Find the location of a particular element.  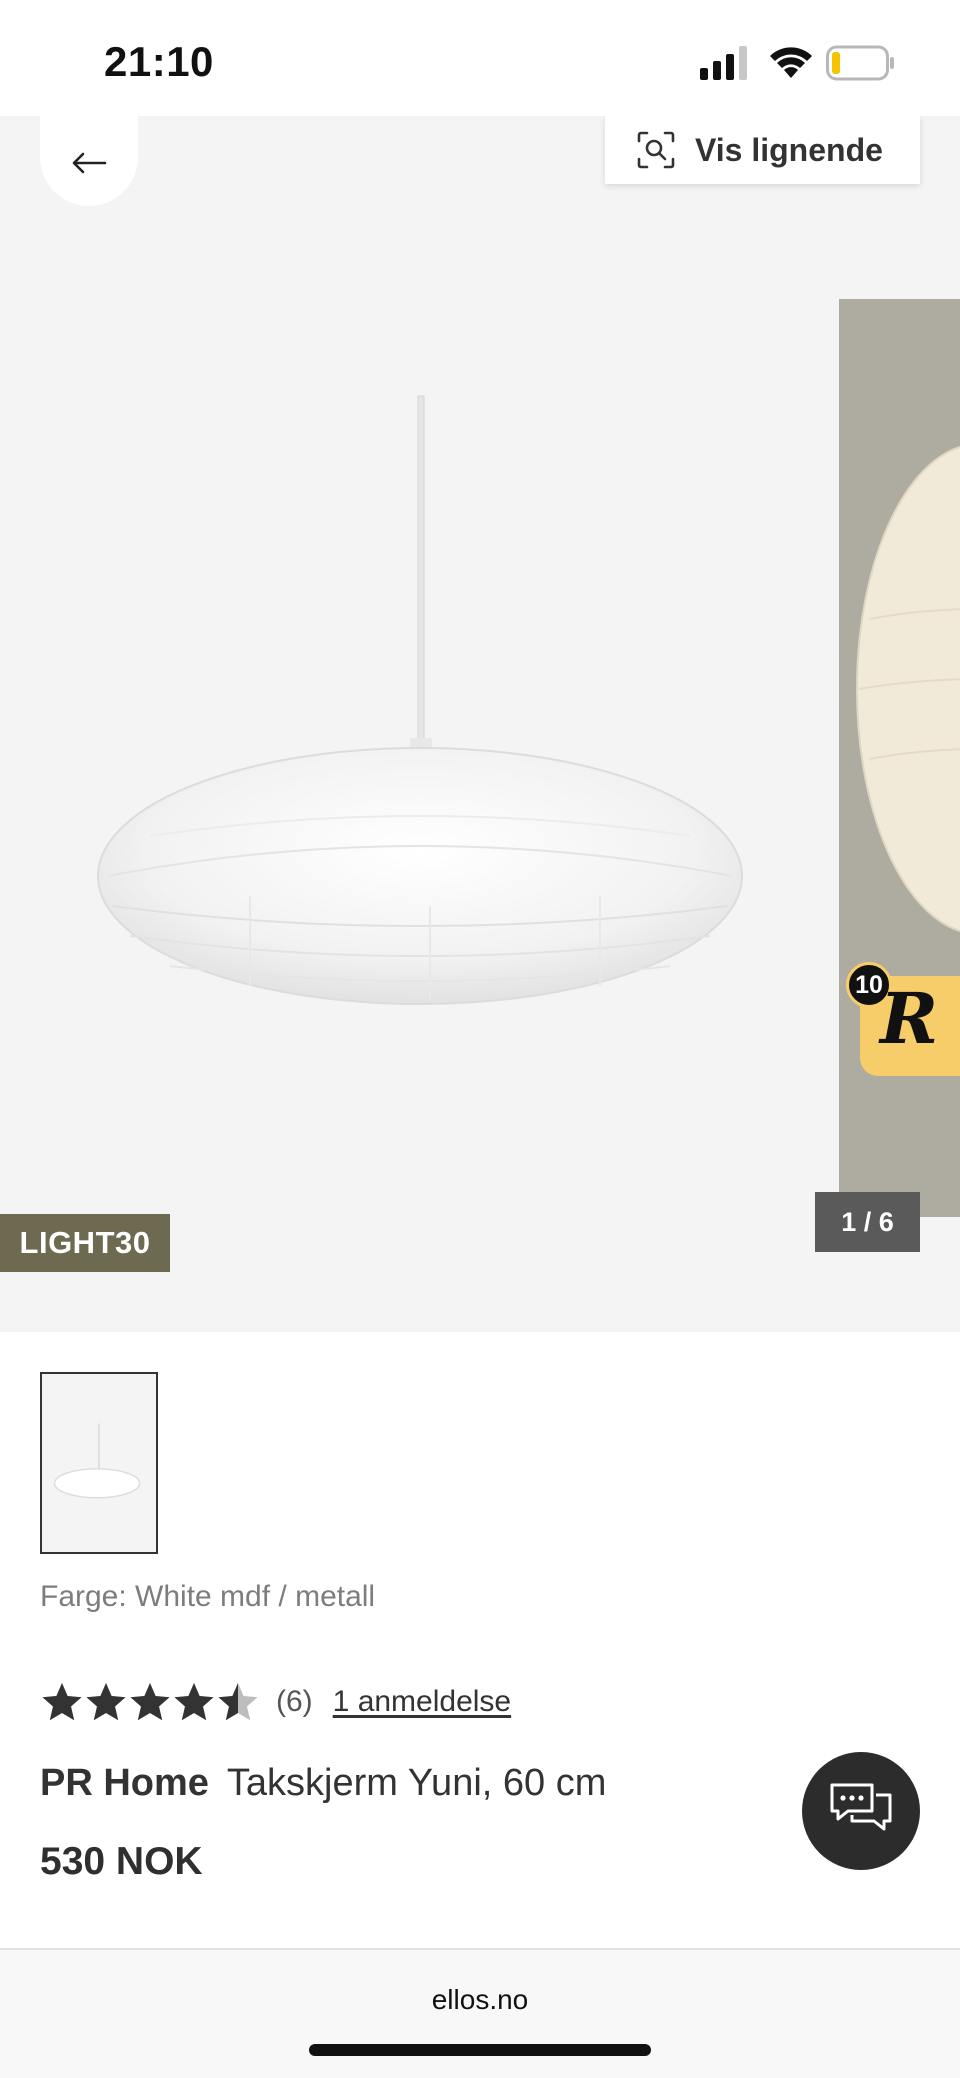

product-price: 530 NOK is located at coordinates (121, 1861).